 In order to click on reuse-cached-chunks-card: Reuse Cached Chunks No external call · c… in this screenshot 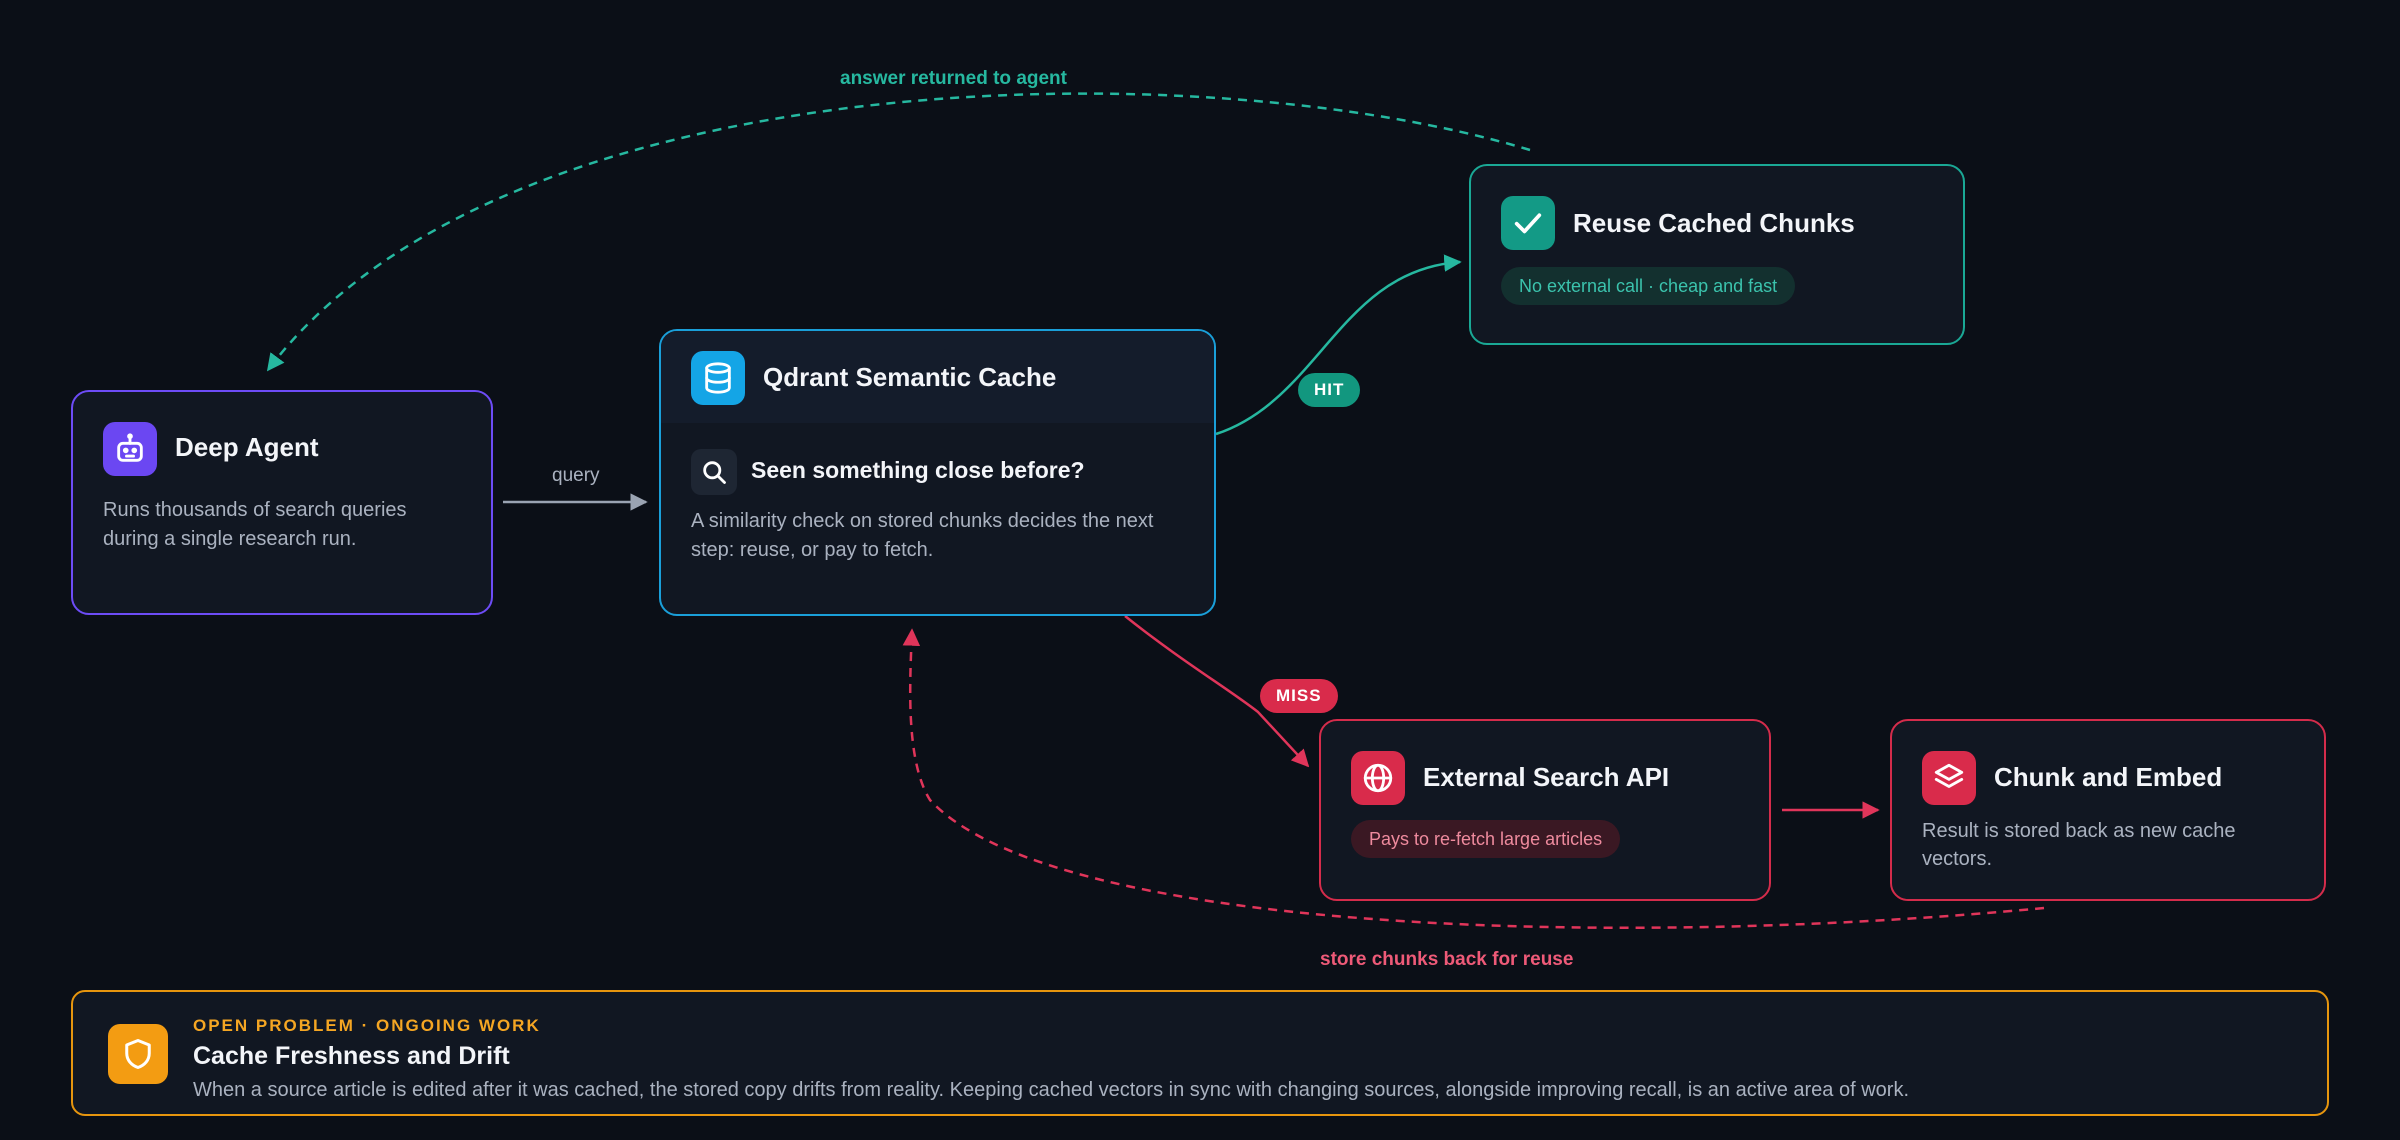, I will do `click(1717, 254)`.